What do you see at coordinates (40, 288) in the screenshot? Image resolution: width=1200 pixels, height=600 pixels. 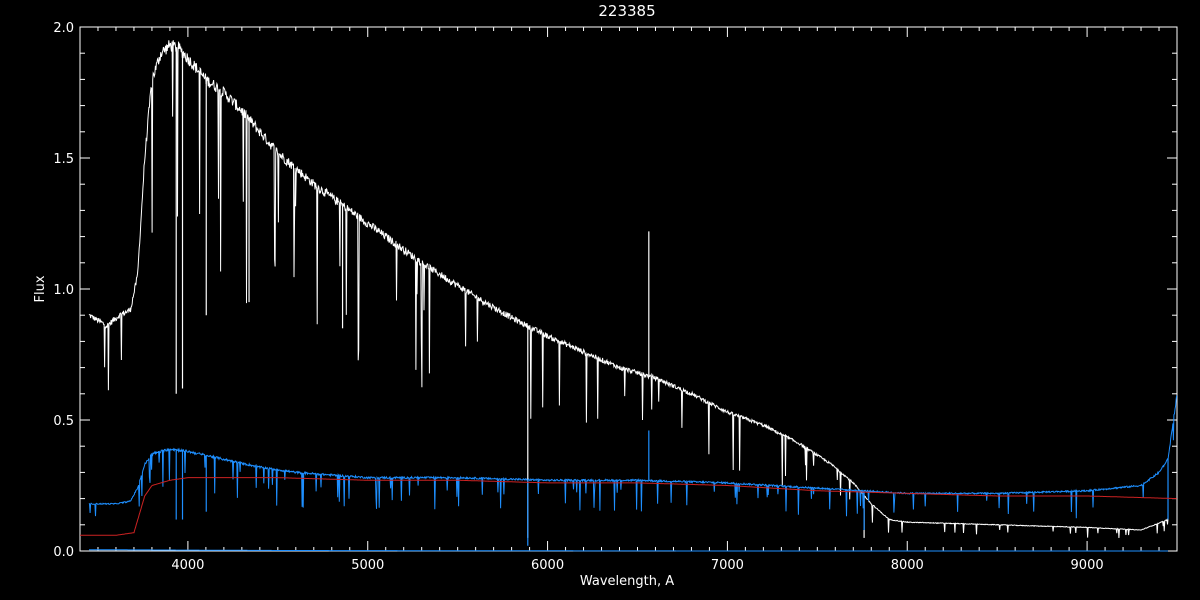 I see `y-axis-label: Flux` at bounding box center [40, 288].